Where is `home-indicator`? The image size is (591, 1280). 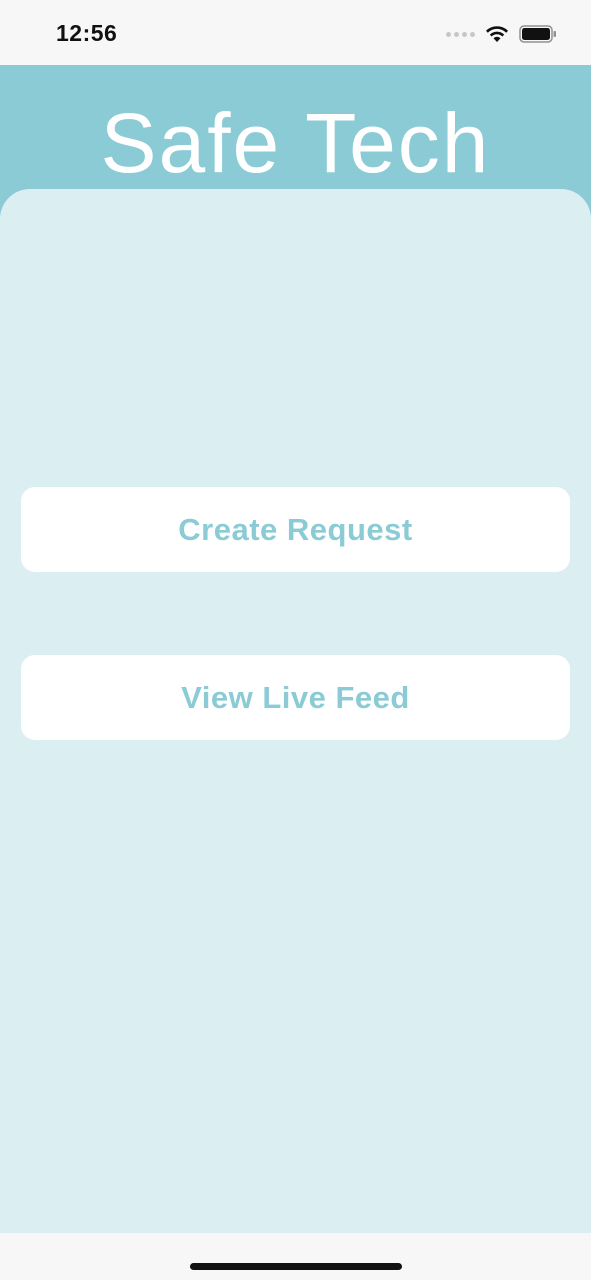
home-indicator is located at coordinates (296, 1266).